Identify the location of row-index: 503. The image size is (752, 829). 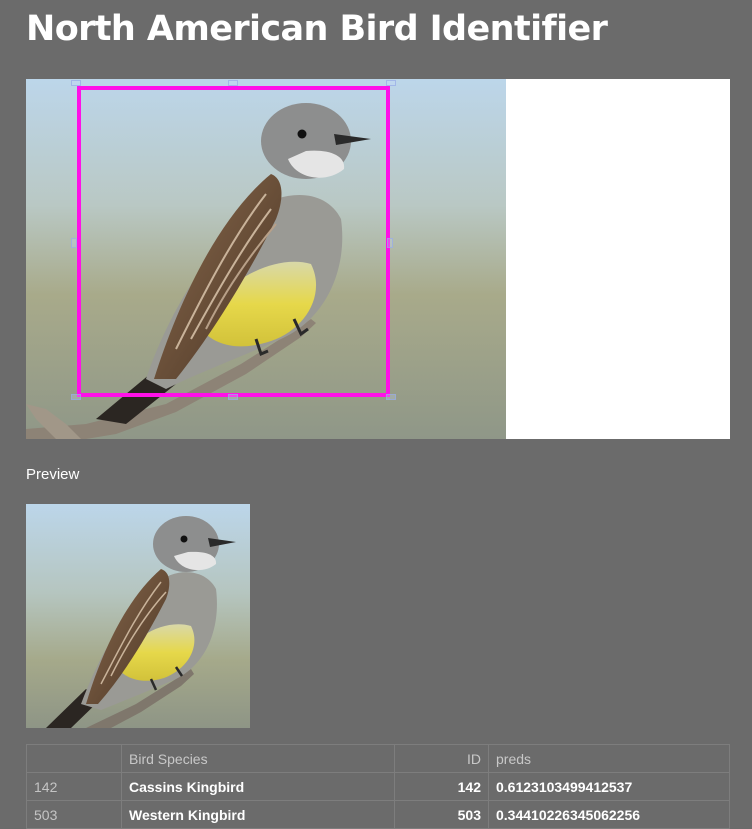
(74, 814).